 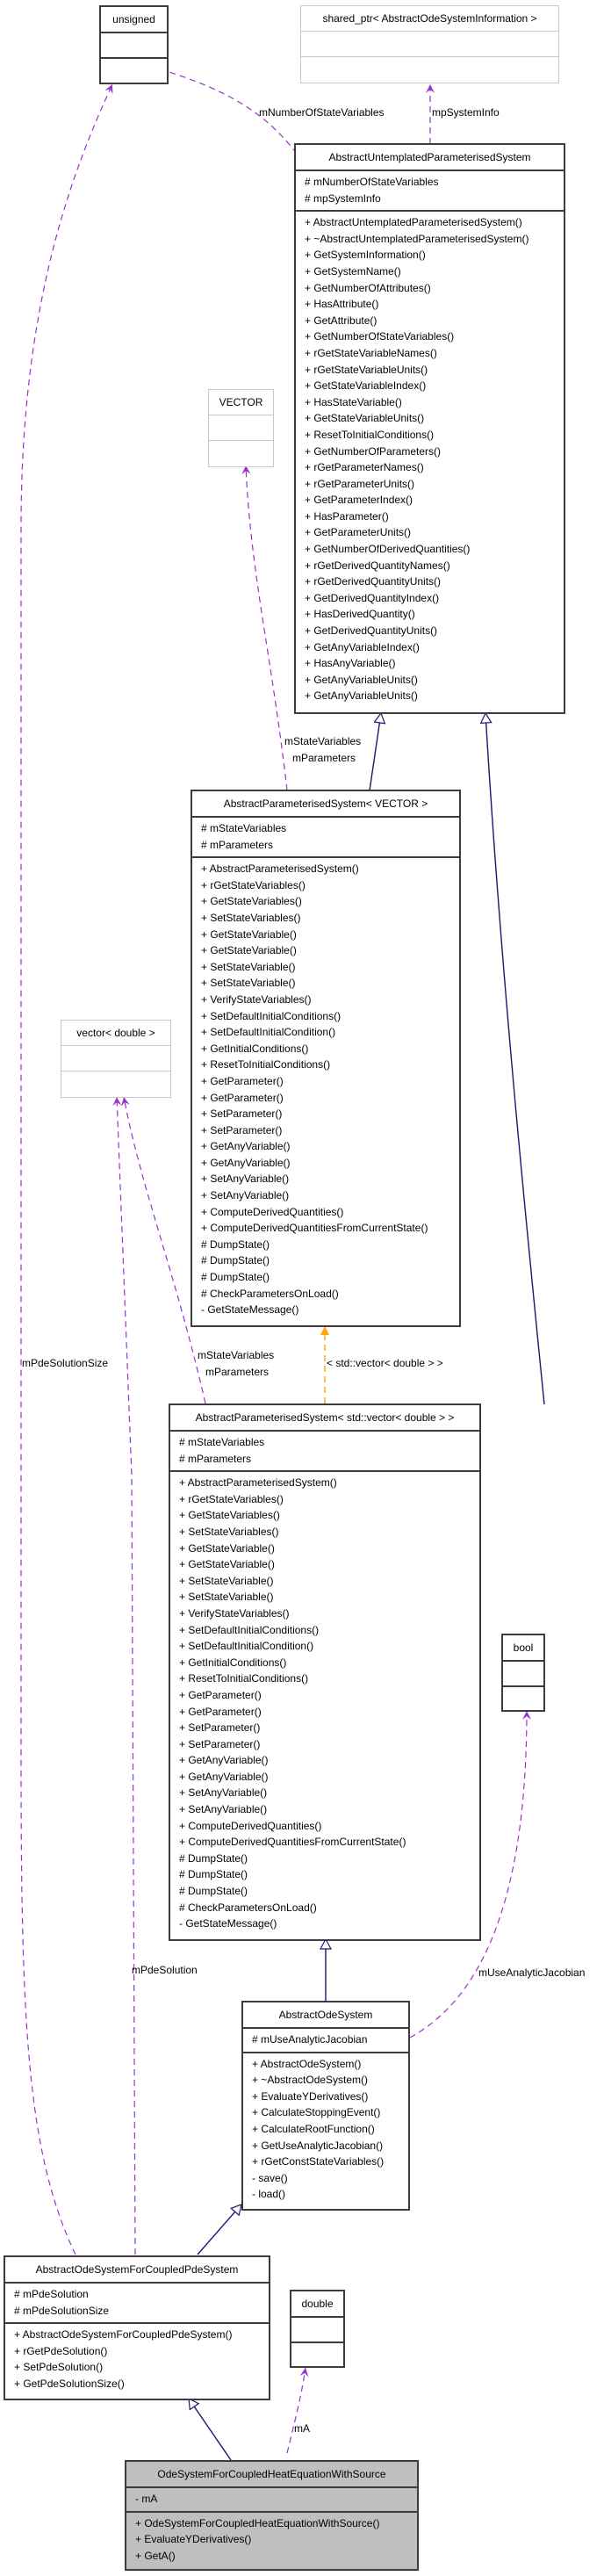 I want to click on attribute-row: # mStateVariables, so click(x=222, y=1442).